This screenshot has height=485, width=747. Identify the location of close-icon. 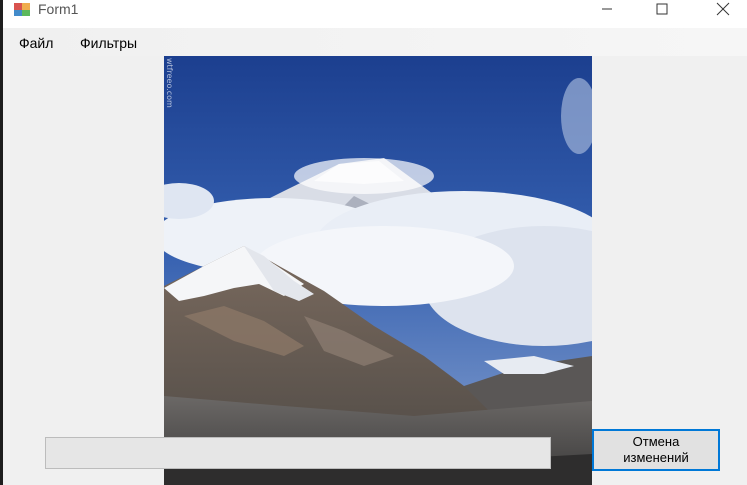
(723, 9).